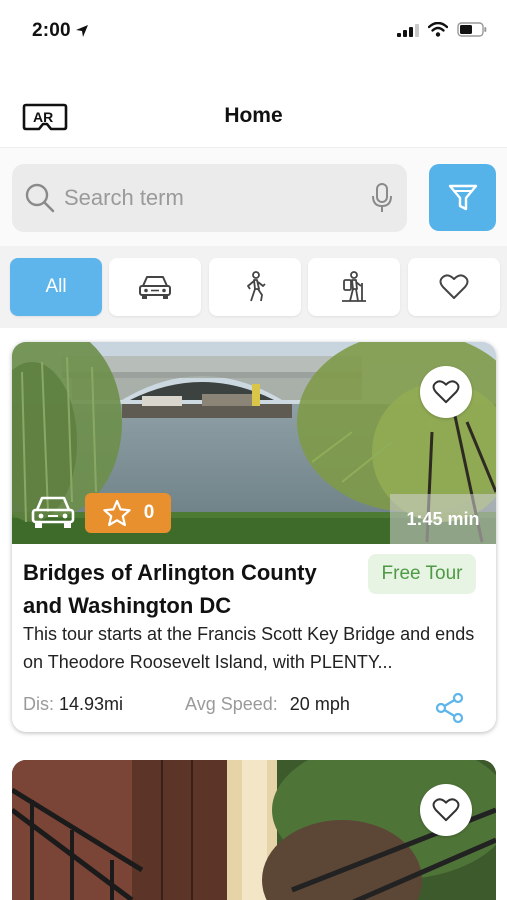  Describe the element at coordinates (472, 29) in the screenshot. I see `battery-icon` at that location.